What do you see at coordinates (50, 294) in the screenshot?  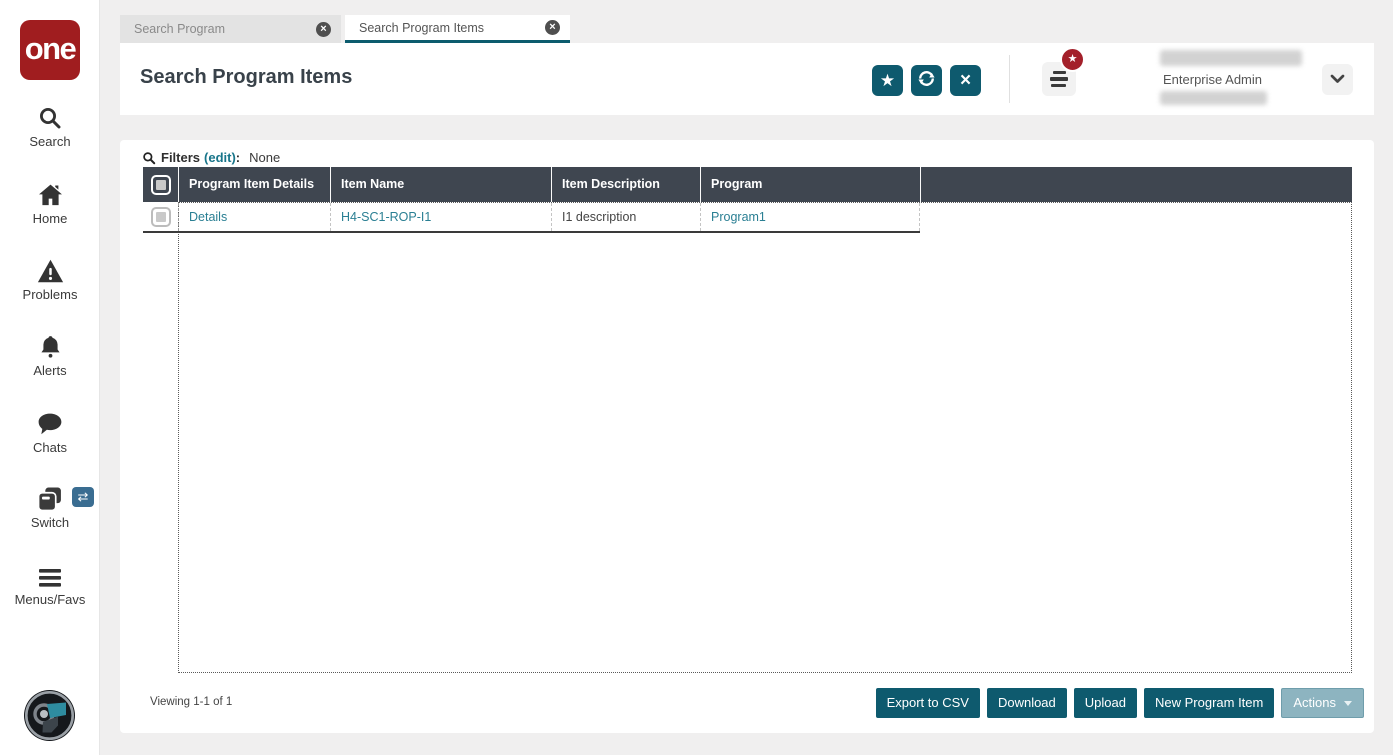 I see `sidebar-item-label: Problems` at bounding box center [50, 294].